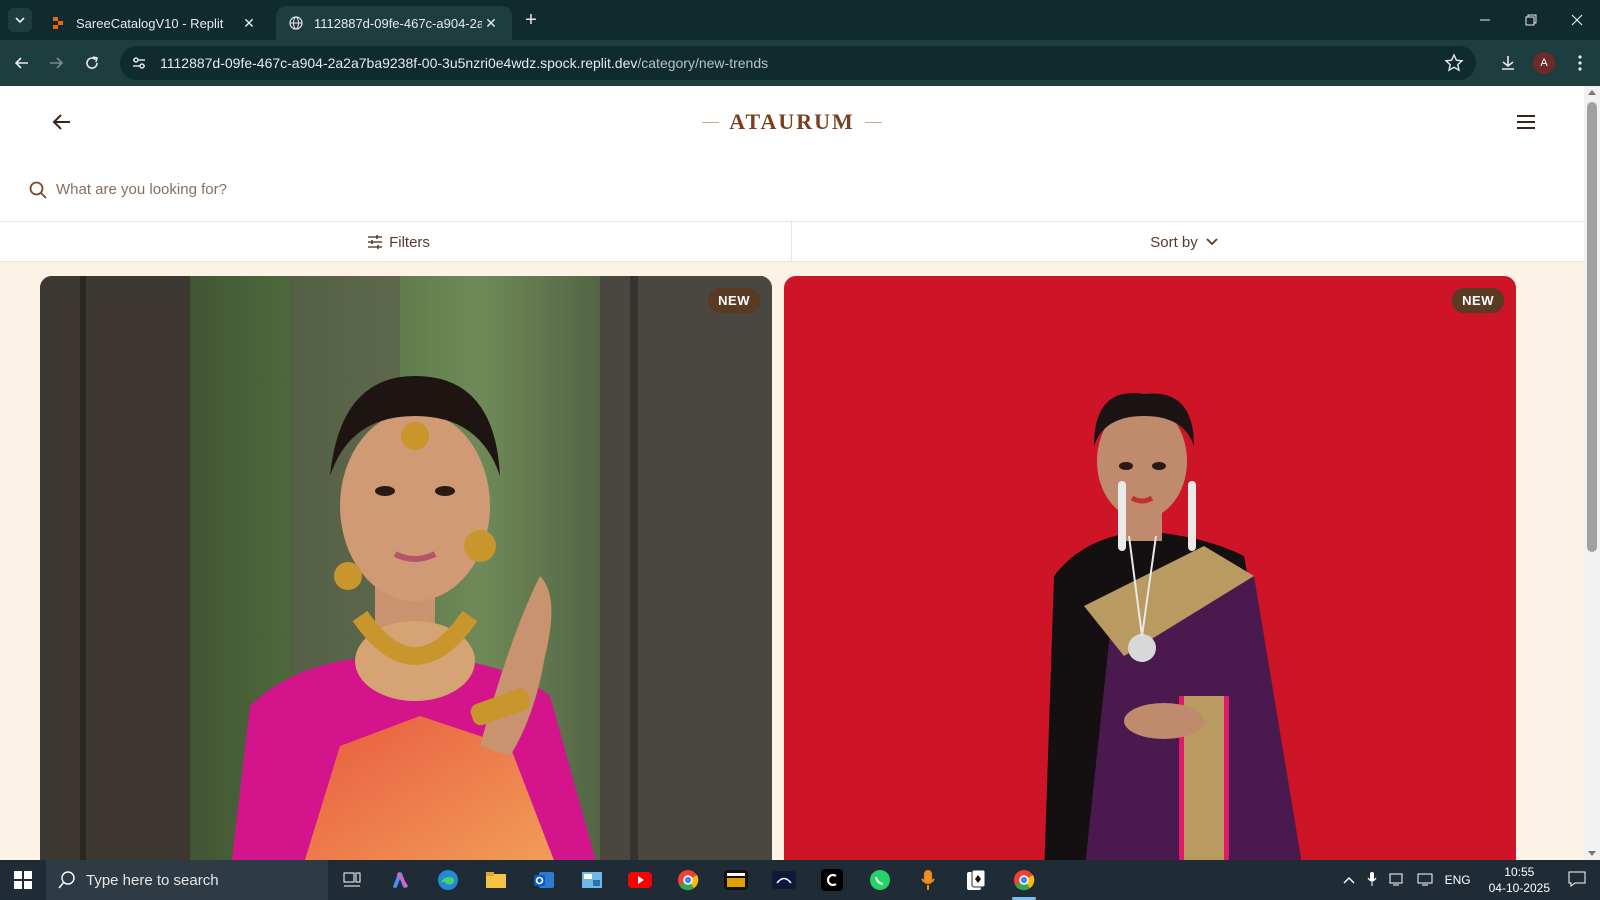 This screenshot has width=1600, height=900. I want to click on task-view-icon, so click(352, 880).